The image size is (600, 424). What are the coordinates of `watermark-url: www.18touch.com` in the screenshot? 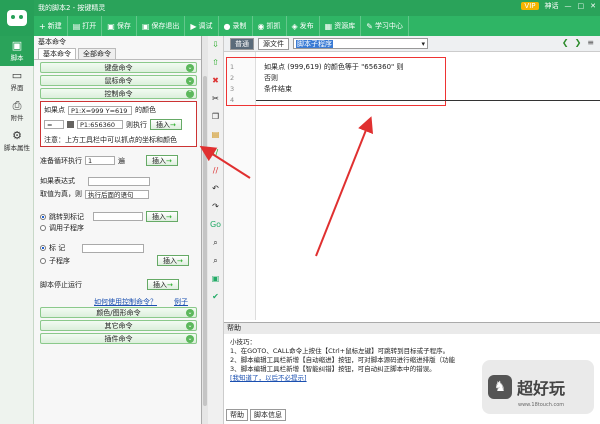 It's located at (541, 405).